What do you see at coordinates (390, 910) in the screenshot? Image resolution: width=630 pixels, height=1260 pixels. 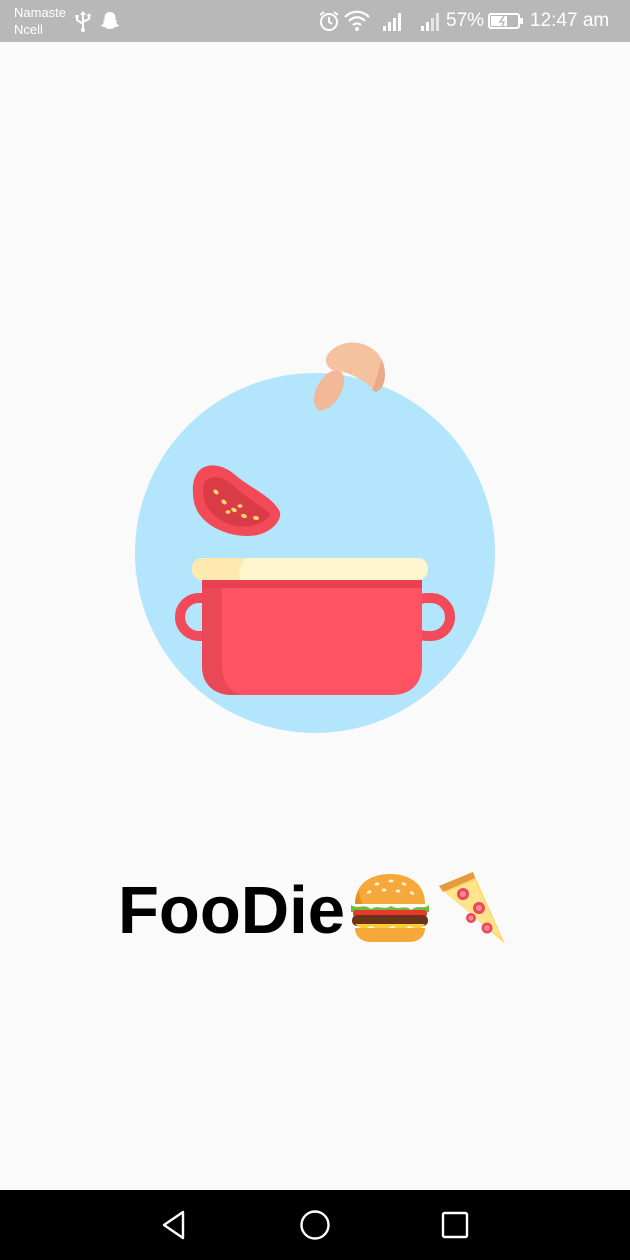 I see `hamburger-emoji-icon` at bounding box center [390, 910].